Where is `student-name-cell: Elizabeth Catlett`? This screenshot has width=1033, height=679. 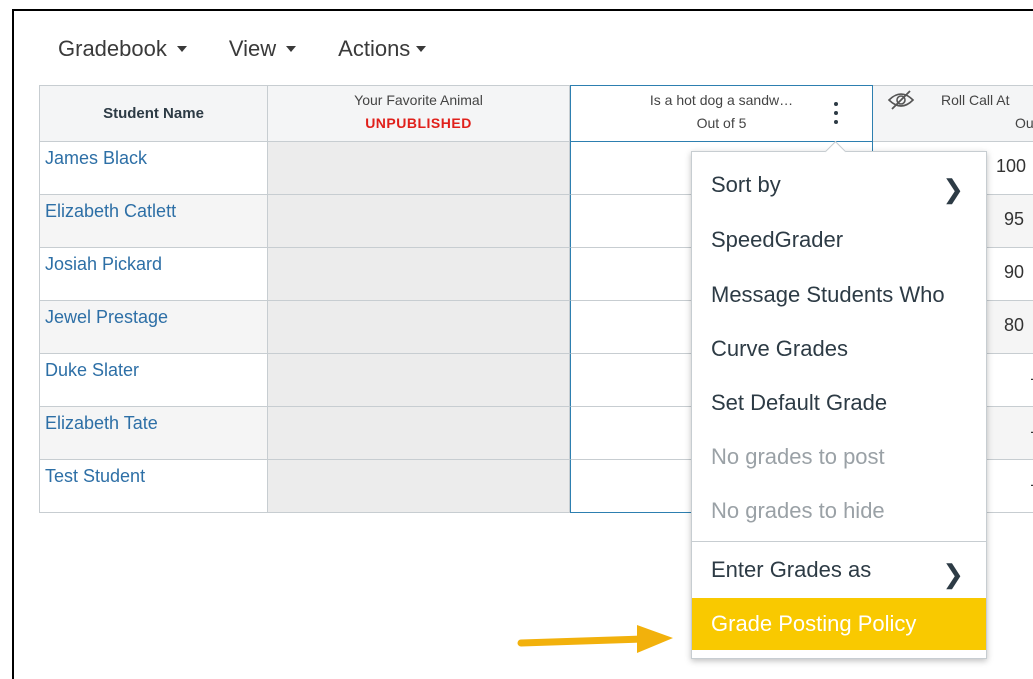 student-name-cell: Elizabeth Catlett is located at coordinates (153, 221).